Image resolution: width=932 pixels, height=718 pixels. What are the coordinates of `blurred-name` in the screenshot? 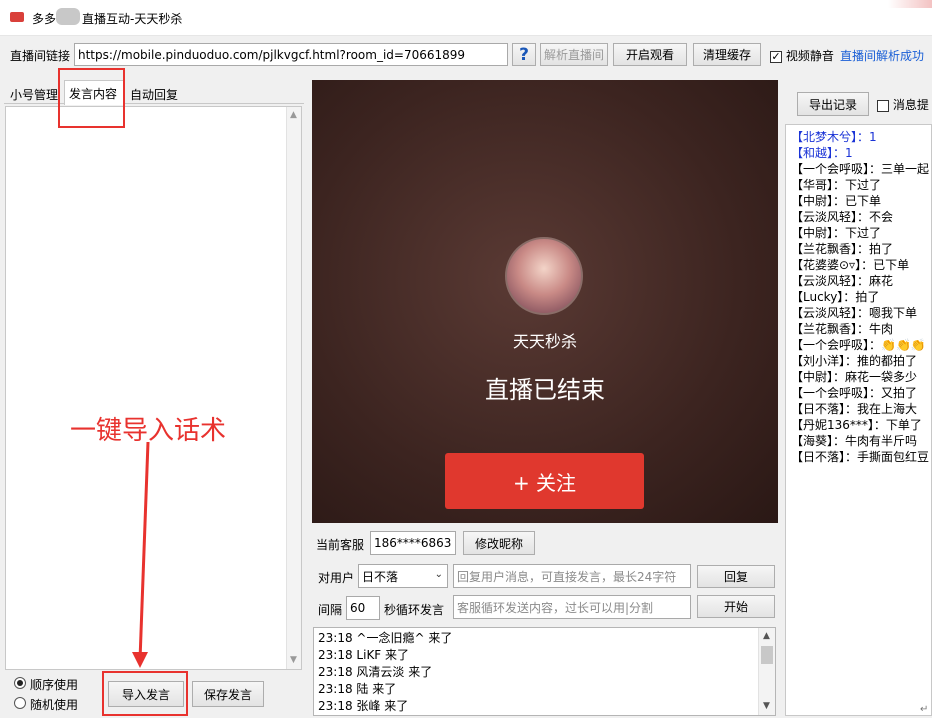 It's located at (68, 16).